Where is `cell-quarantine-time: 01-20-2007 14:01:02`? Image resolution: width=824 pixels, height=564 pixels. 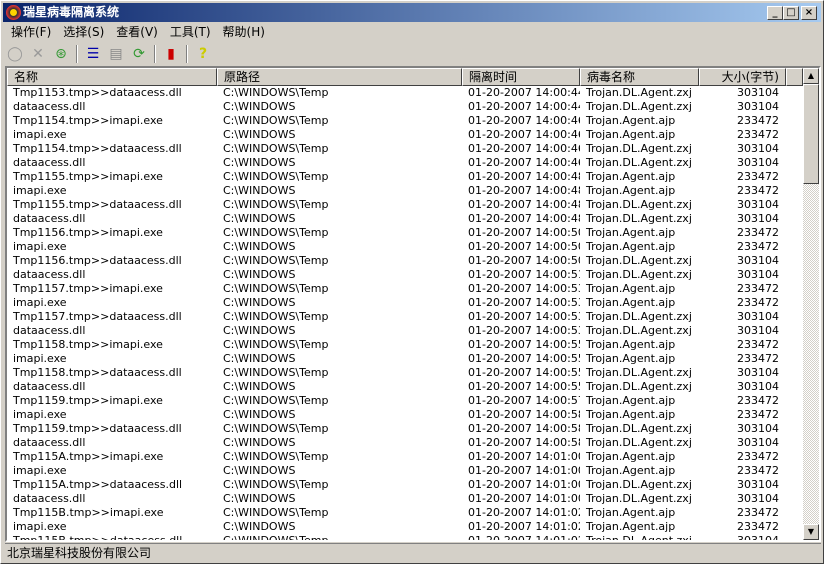
cell-quarantine-time: 01-20-2007 14:01:02 is located at coordinates (524, 512).